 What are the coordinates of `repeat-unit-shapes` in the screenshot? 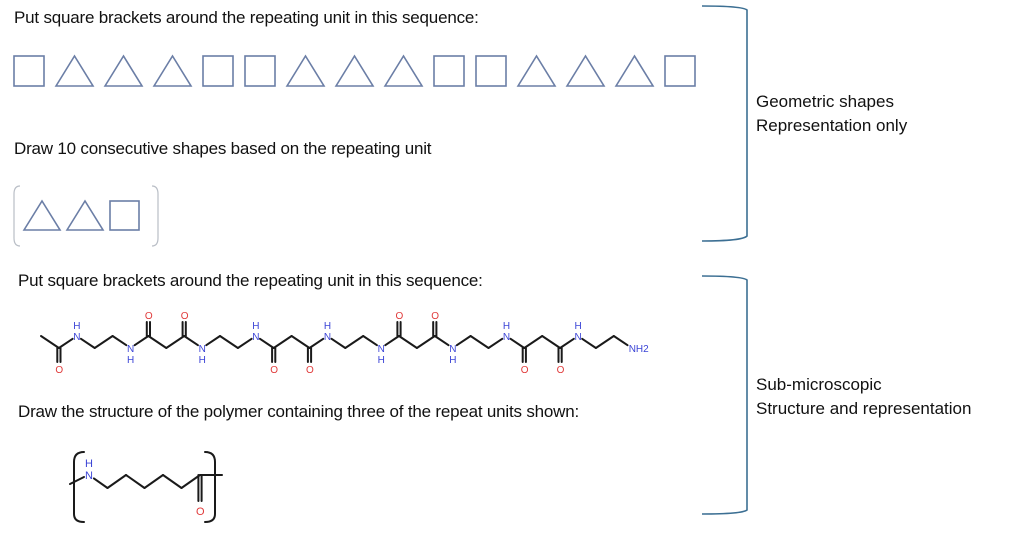 It's located at (81, 215).